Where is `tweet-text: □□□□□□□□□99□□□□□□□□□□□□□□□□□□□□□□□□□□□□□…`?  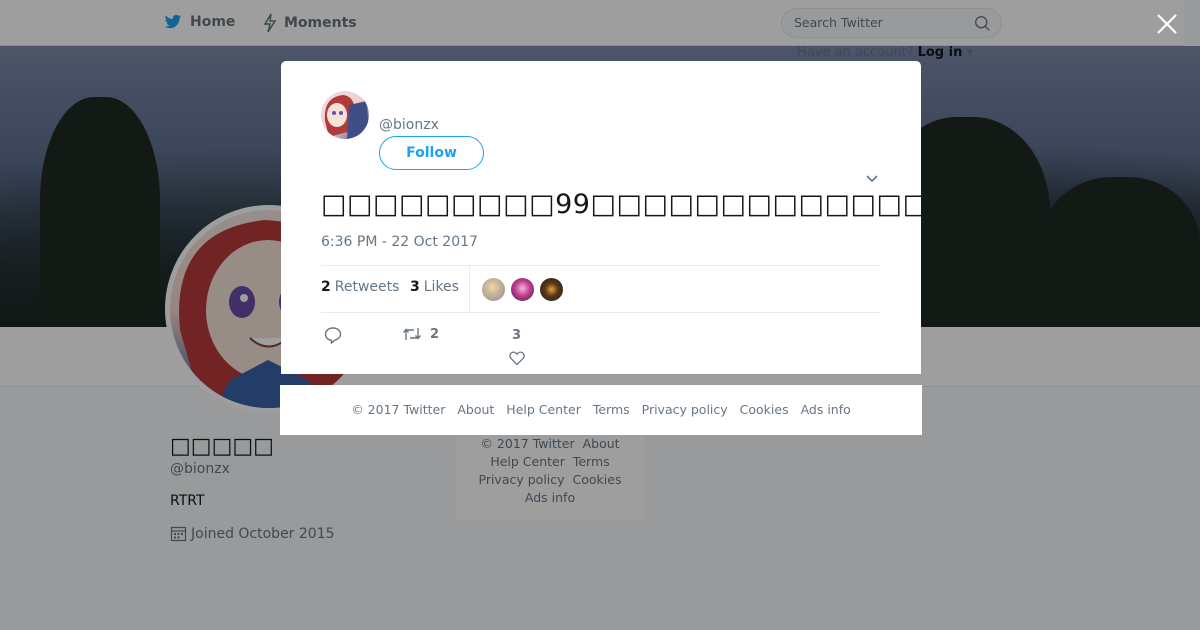 tweet-text: □□□□□□□□□99□□□□□□□□□□□□□□□□□□□□□□□□□□□□□… is located at coordinates (621, 204).